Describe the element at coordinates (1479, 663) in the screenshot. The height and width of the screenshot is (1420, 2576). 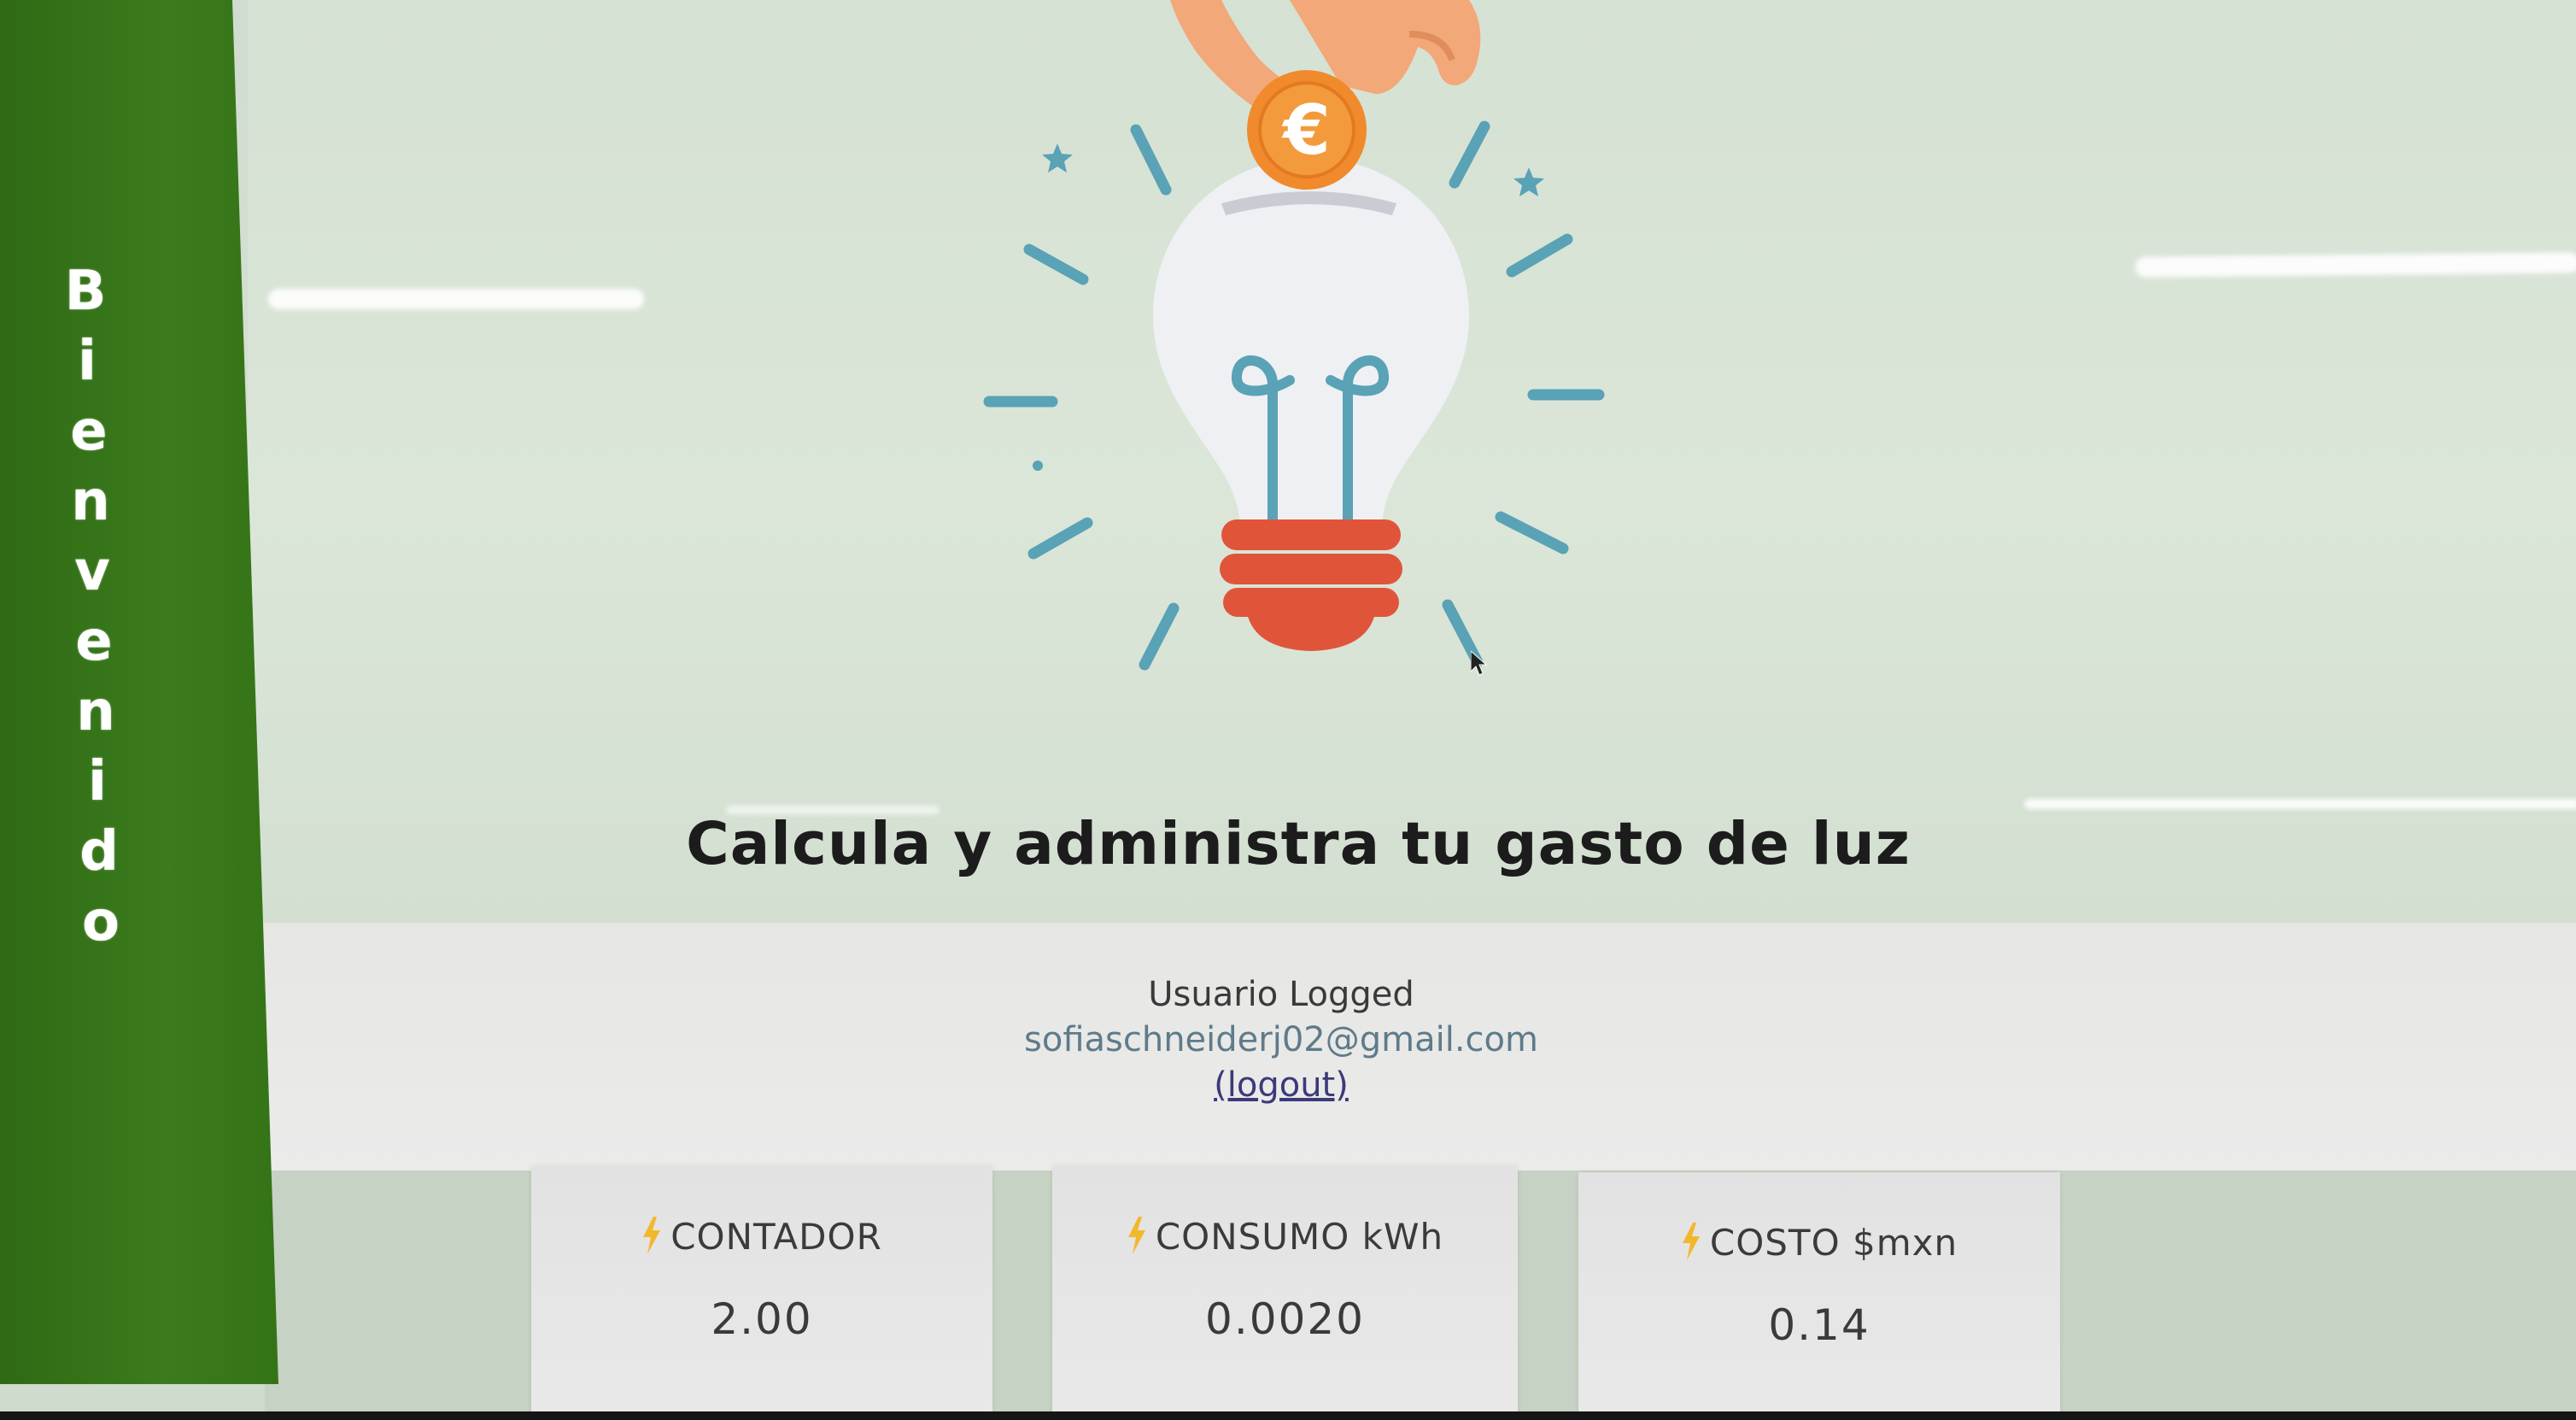
I see `mouse-cursor-icon` at that location.